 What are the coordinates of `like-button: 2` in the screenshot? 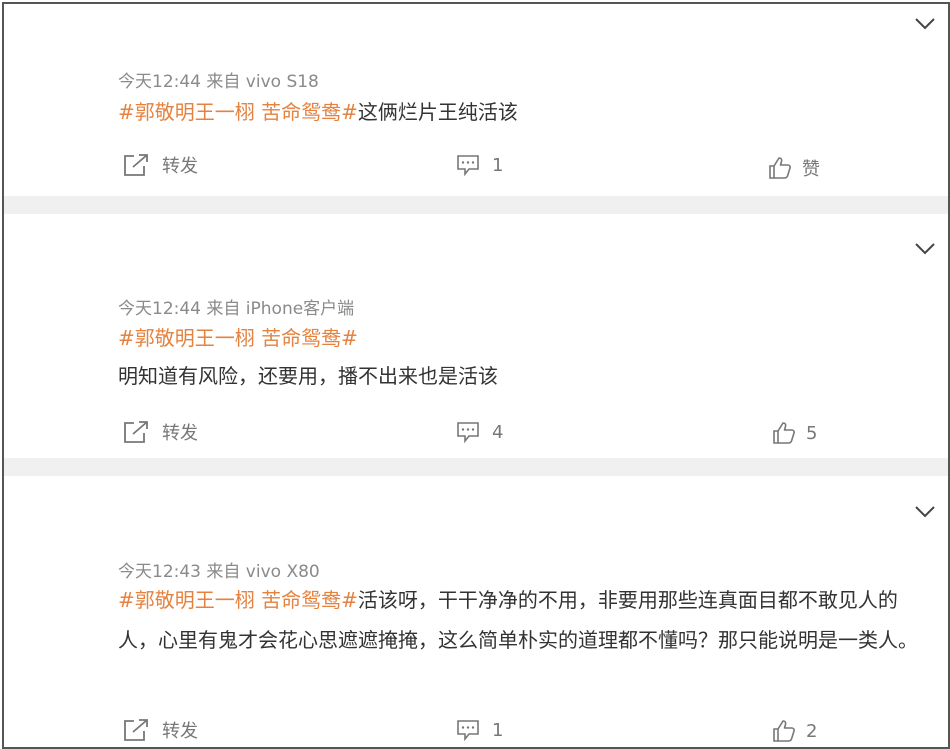 It's located at (794, 731).